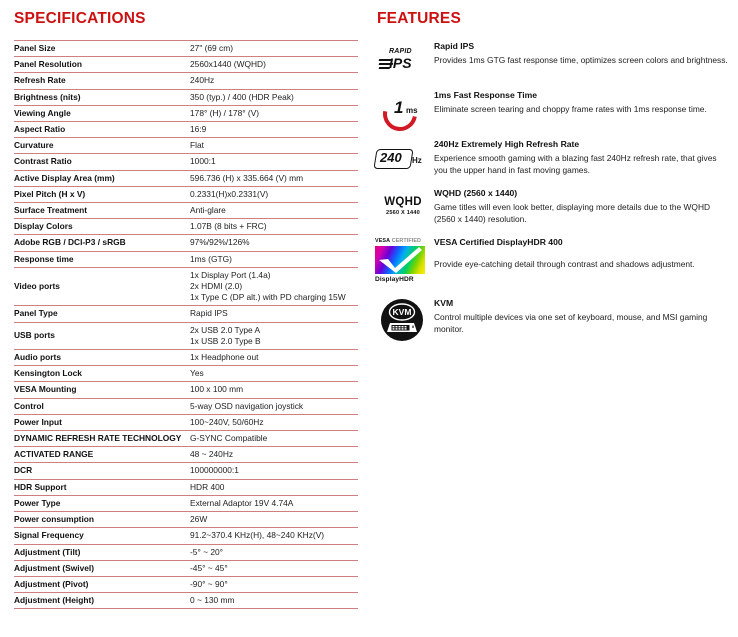 This screenshot has height=637, width=738. I want to click on spec-label: Control, so click(29, 405).